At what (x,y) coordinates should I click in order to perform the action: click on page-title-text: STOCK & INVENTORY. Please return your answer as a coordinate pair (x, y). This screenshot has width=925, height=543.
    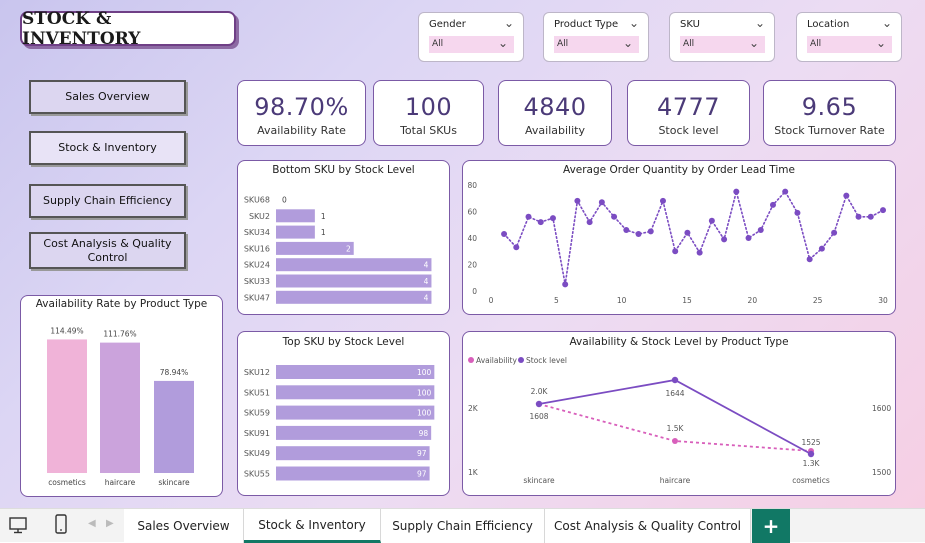
    Looking at the image, I should click on (81, 28).